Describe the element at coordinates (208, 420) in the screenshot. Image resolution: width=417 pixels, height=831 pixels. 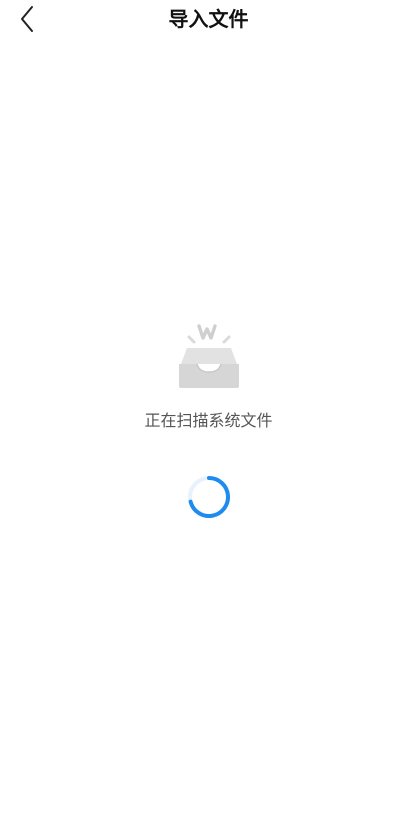
I see `scanning-status-text: 正在扫描系统文件` at that location.